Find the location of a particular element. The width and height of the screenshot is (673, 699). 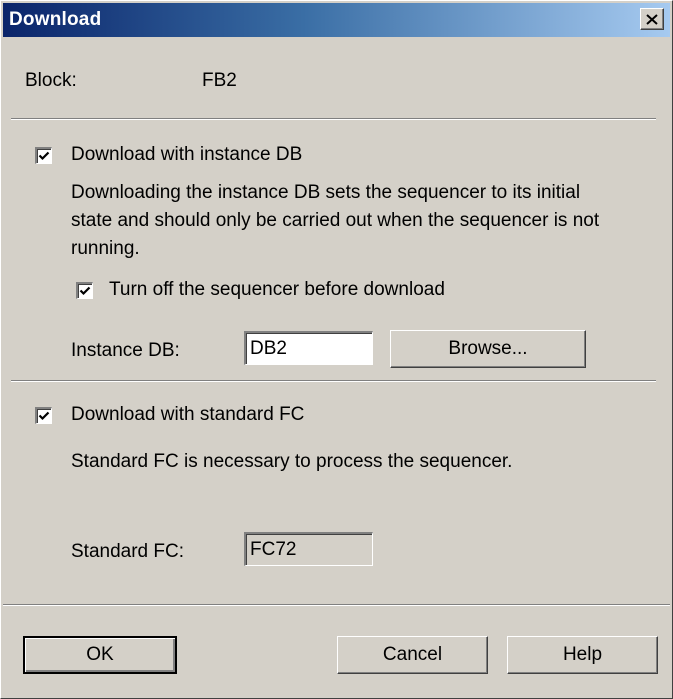

close-icon is located at coordinates (652, 19).